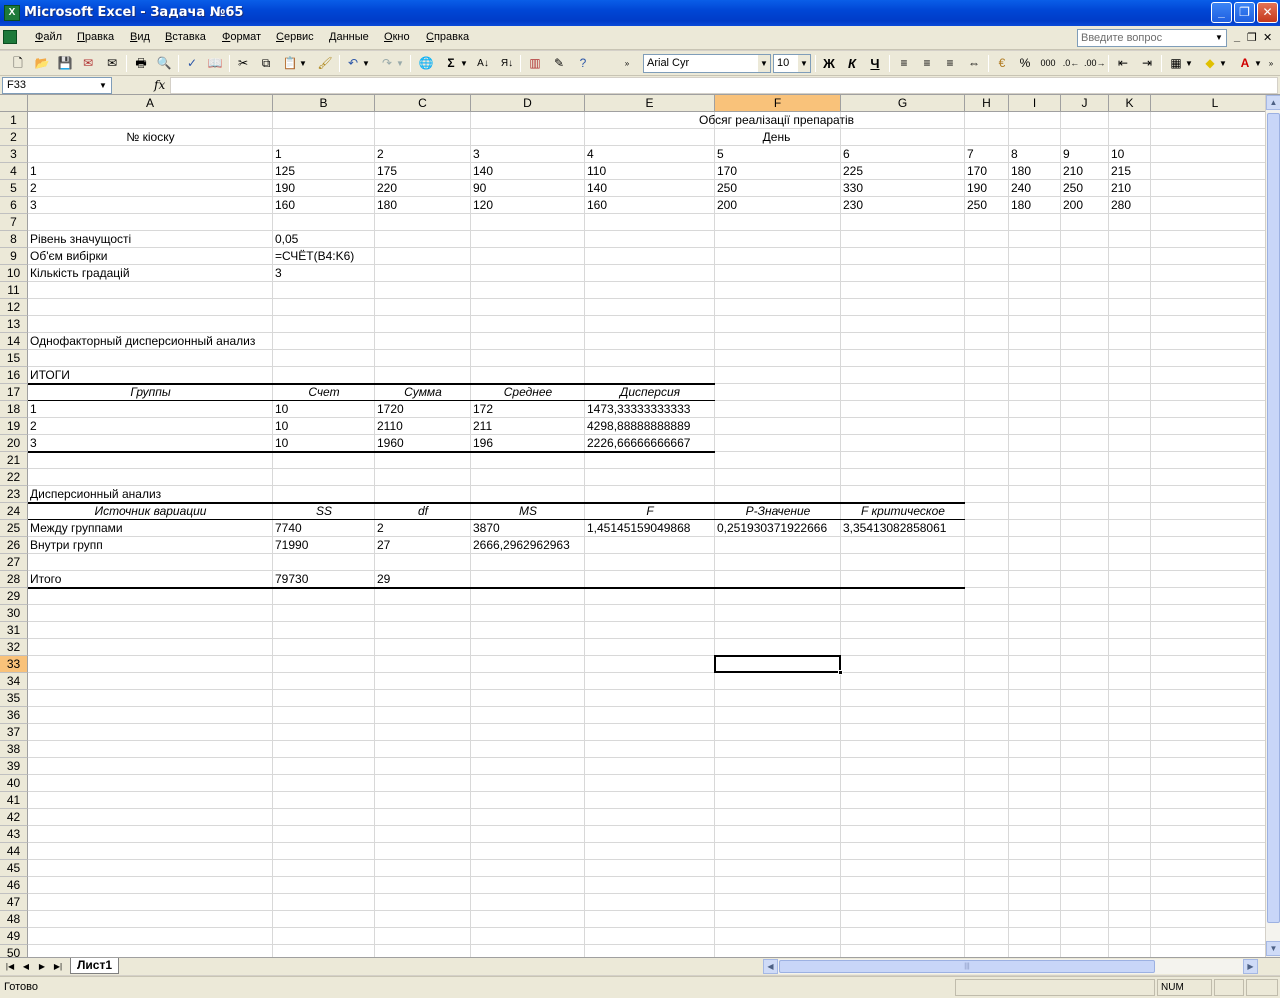 The height and width of the screenshot is (998, 1280). I want to click on workbook-icon, so click(10, 37).